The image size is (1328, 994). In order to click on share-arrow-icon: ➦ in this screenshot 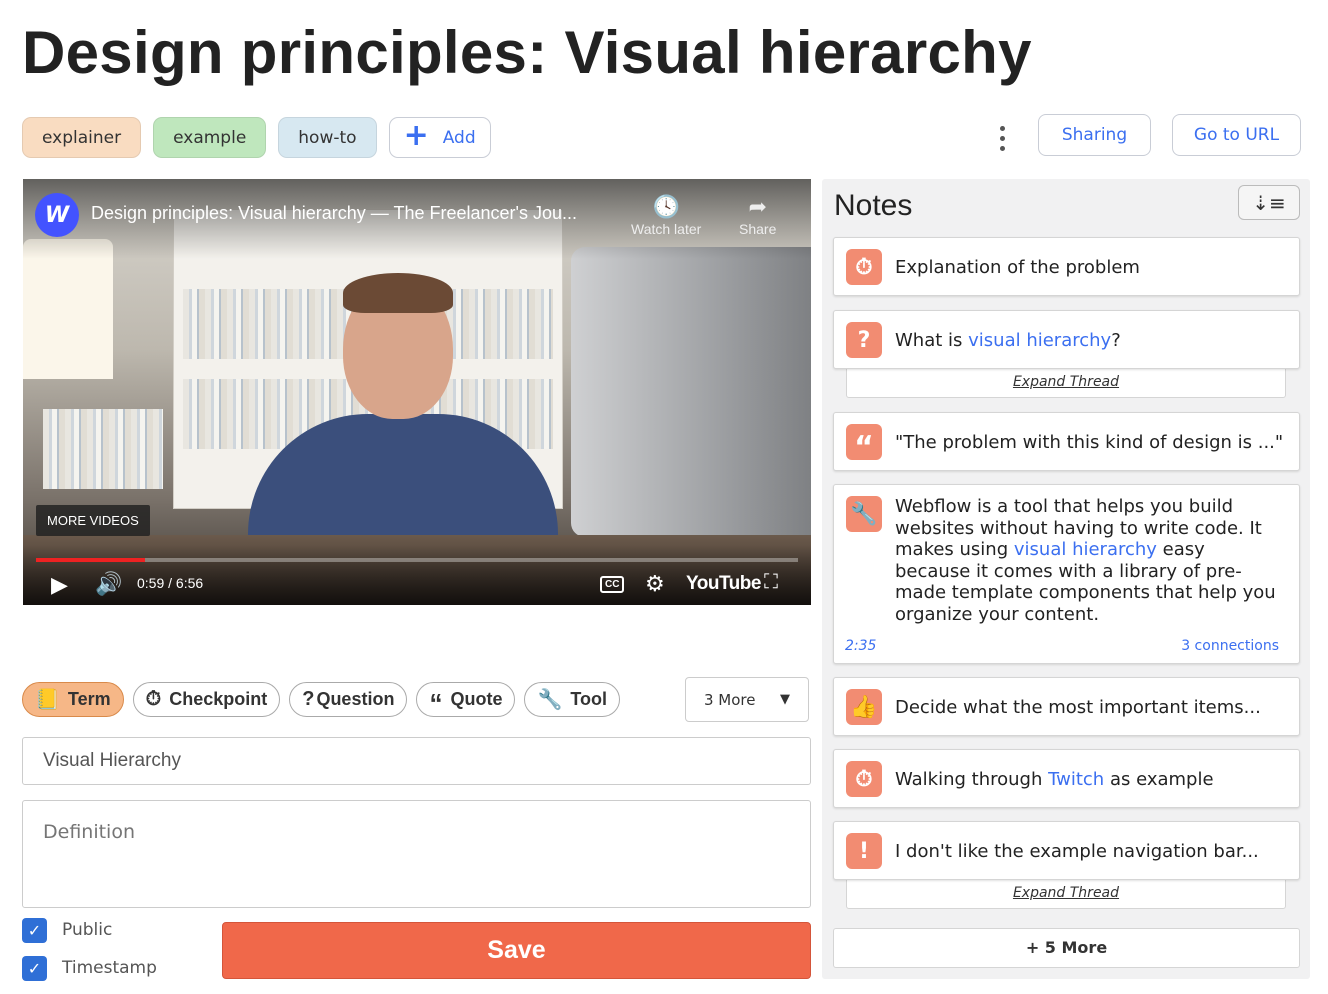, I will do `click(757, 206)`.